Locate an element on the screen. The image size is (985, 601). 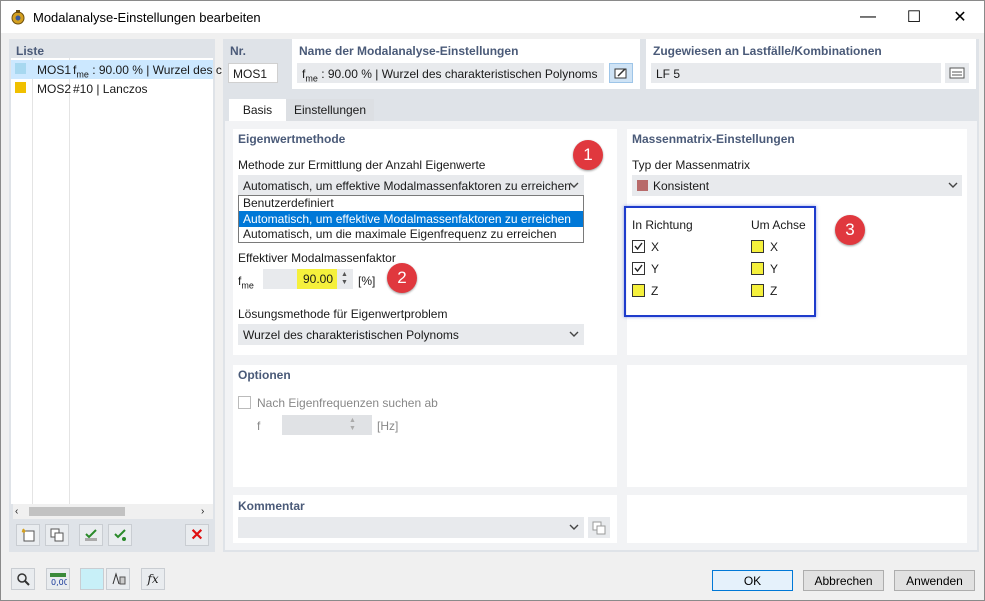
dir-y-checkbox is located at coordinates (638, 268).